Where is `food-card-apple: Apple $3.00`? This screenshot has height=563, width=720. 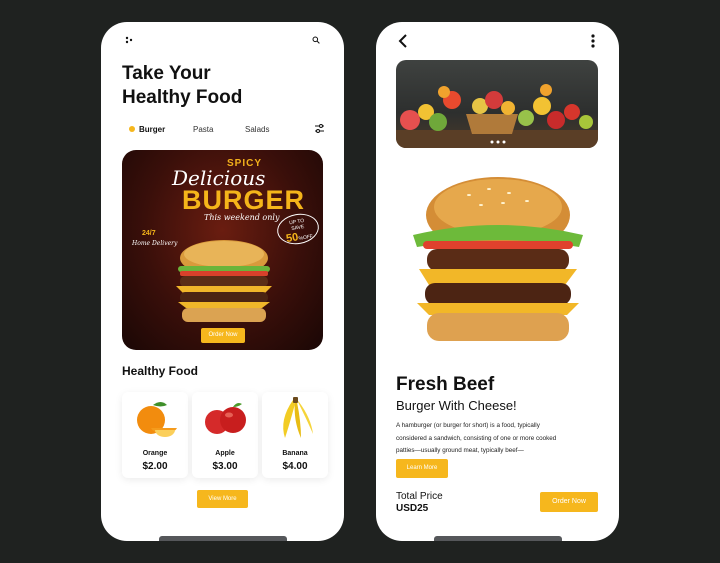
food-card-apple: Apple $3.00 is located at coordinates (225, 435).